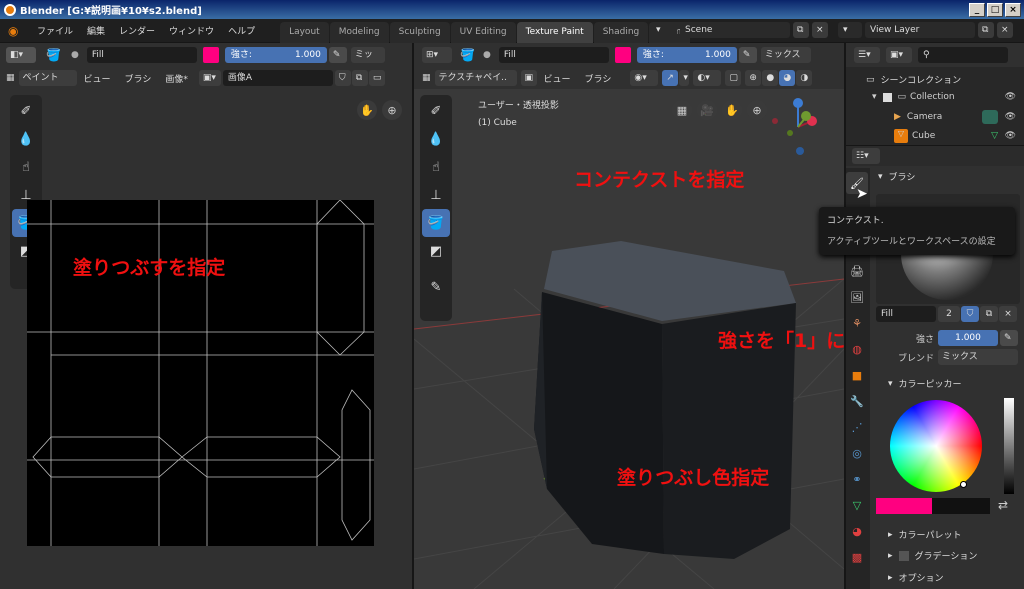 The height and width of the screenshot is (589, 1024). What do you see at coordinates (920, 30) in the screenshot?
I see `view-layer-selector: View Layer` at bounding box center [920, 30].